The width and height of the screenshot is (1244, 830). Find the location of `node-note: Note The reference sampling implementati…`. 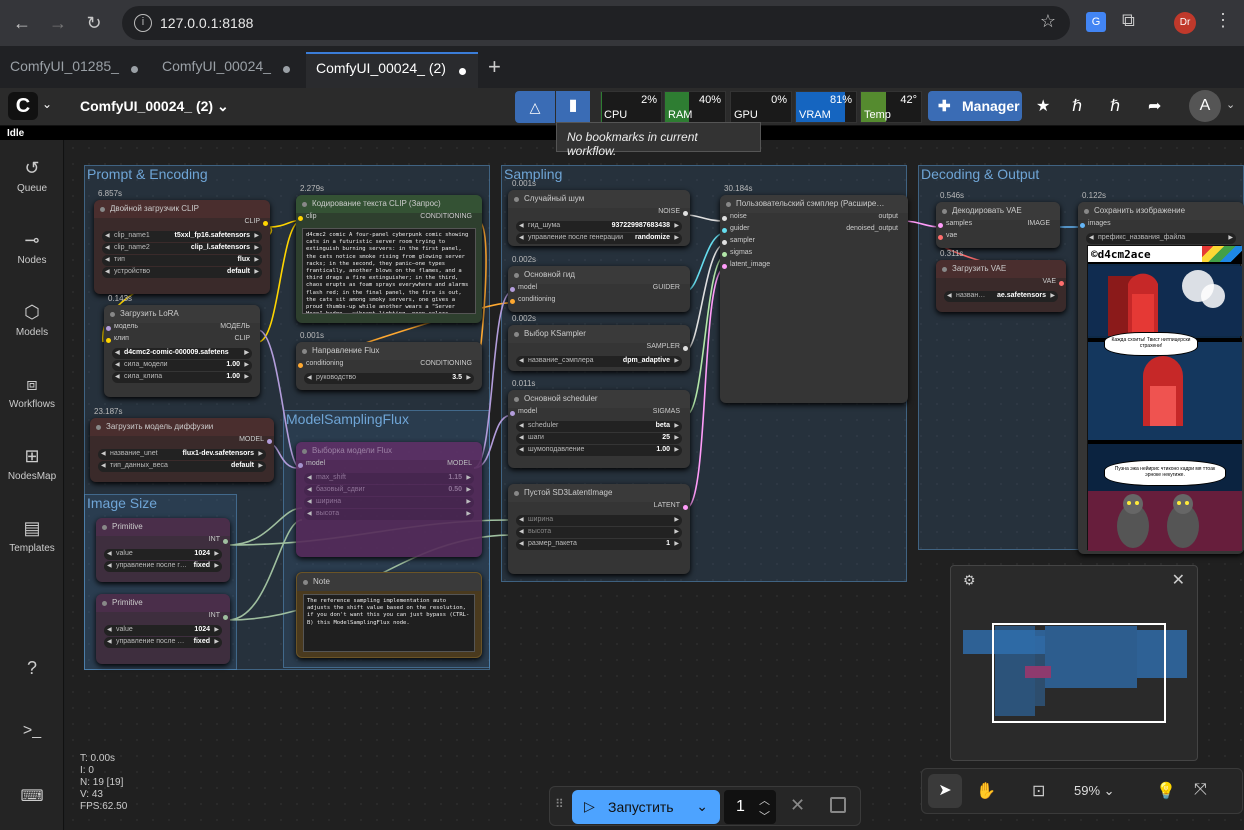

node-note: Note The reference sampling implementati… is located at coordinates (389, 615).